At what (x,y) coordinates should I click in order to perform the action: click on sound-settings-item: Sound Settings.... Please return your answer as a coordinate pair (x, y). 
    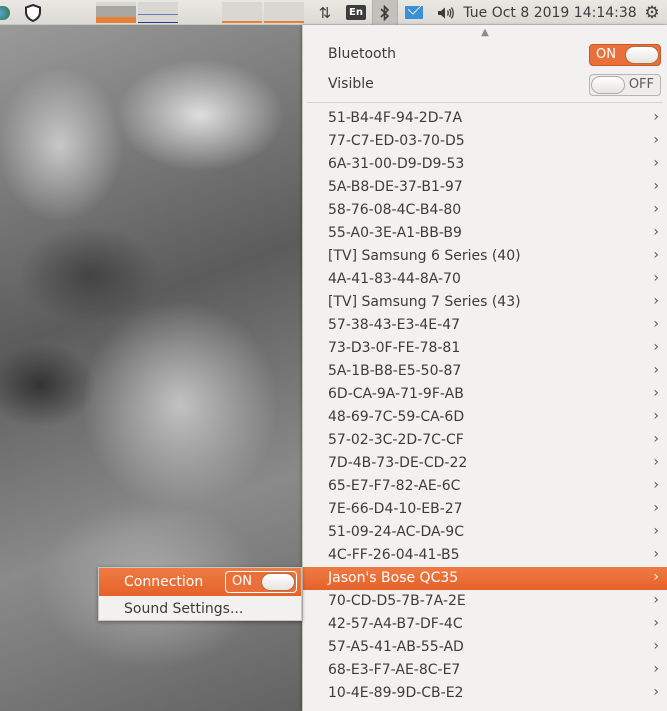
    Looking at the image, I should click on (200, 609).